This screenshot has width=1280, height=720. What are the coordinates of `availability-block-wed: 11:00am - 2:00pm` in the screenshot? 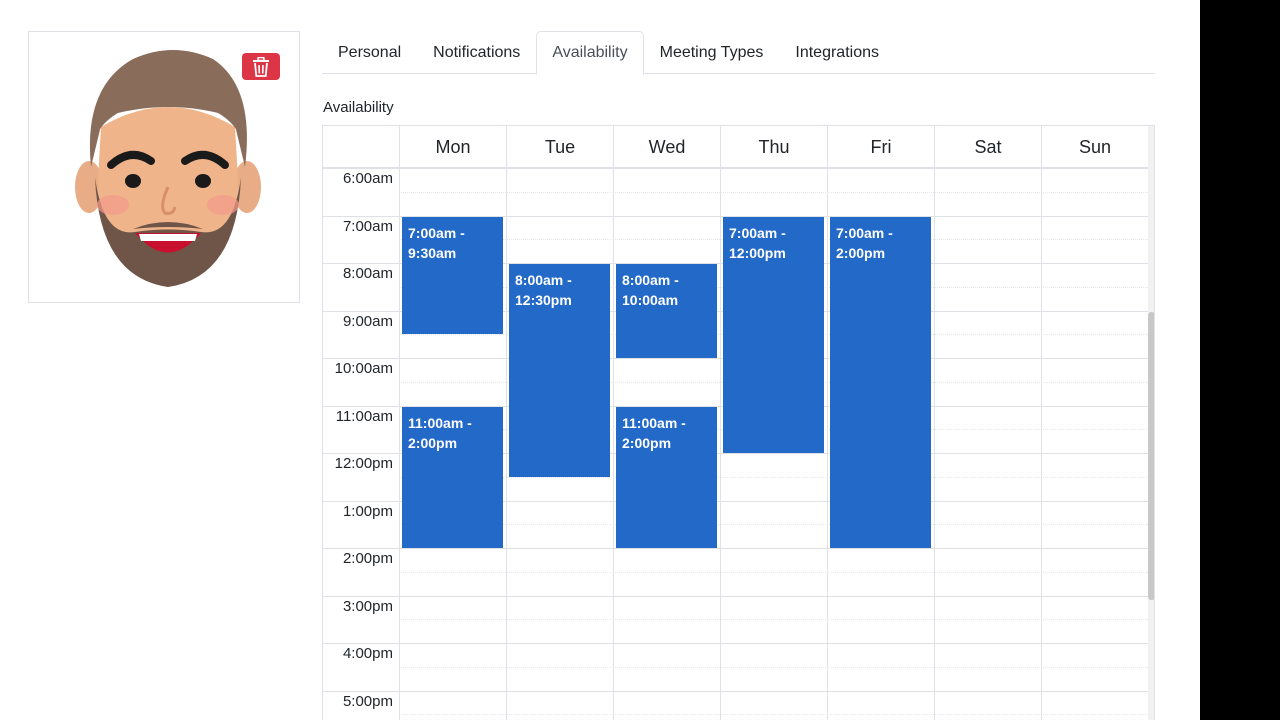 It's located at (666, 477).